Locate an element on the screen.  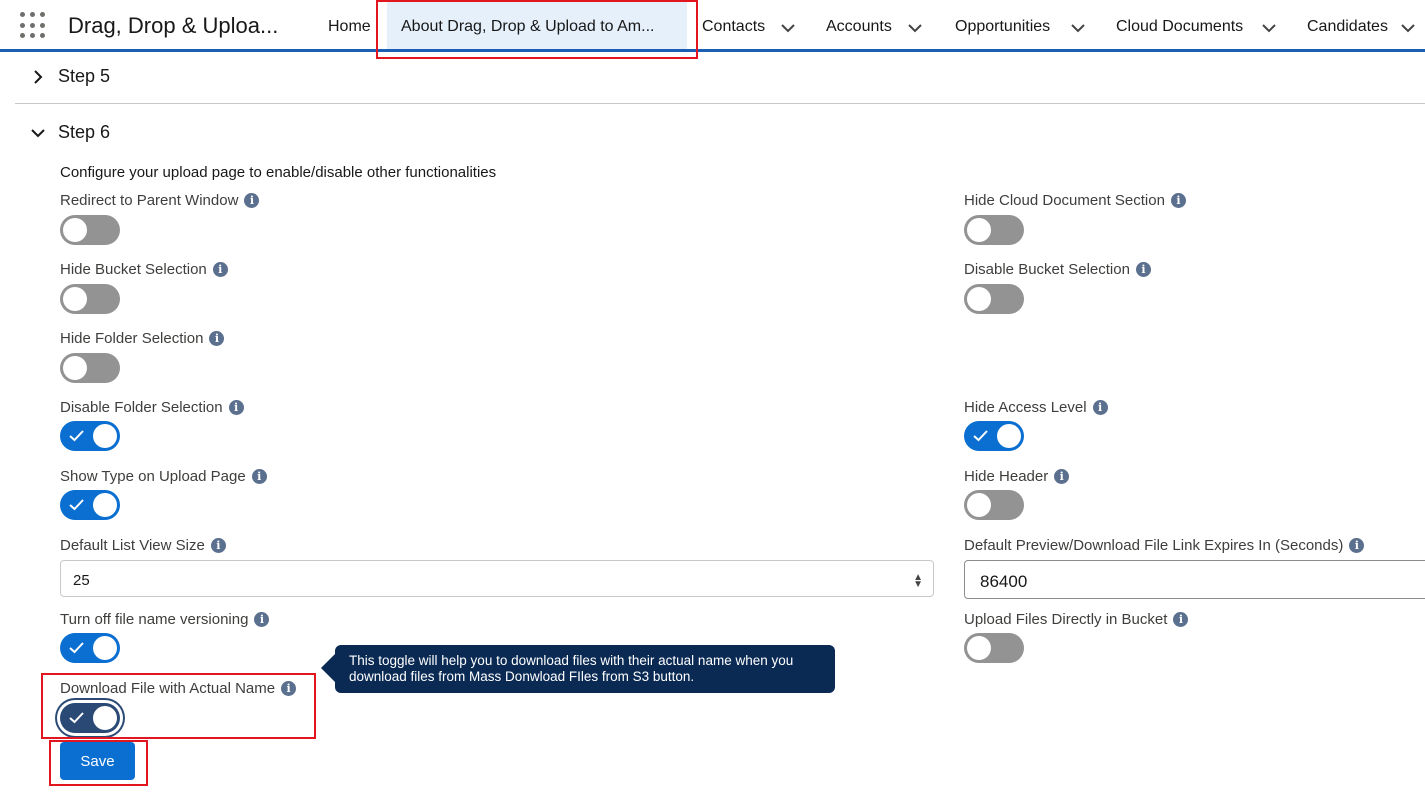
nav-tab-candidates: Candidates is located at coordinates (1347, 24).